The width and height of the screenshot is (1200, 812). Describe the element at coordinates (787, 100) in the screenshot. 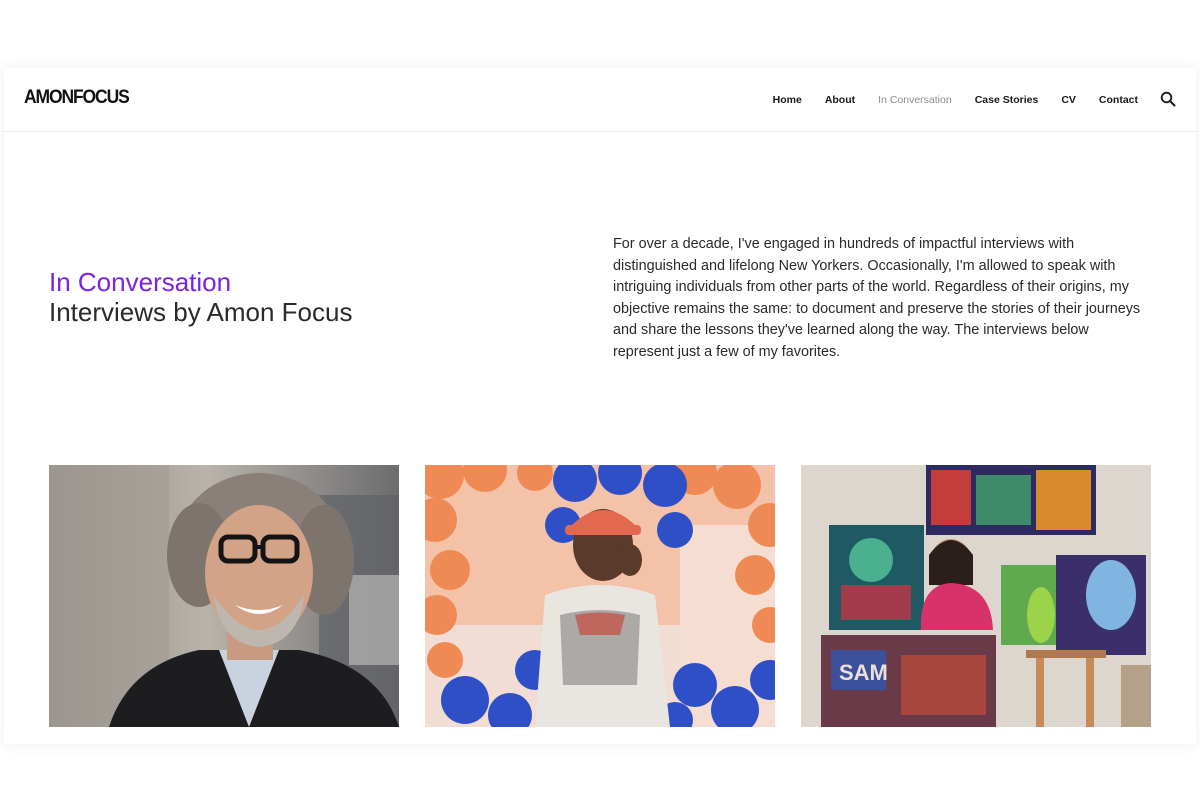

I see `nav-item-home: Home` at that location.